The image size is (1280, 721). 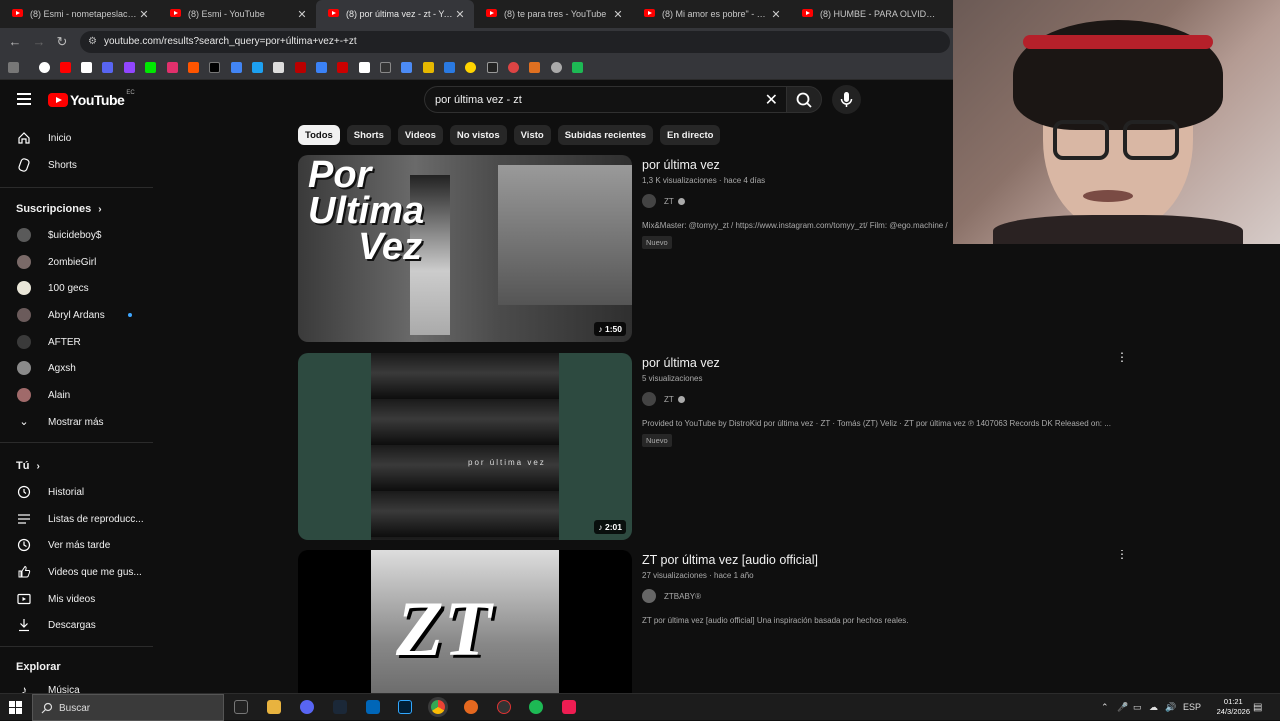 What do you see at coordinates (13, 67) in the screenshot?
I see `apps-icon` at bounding box center [13, 67].